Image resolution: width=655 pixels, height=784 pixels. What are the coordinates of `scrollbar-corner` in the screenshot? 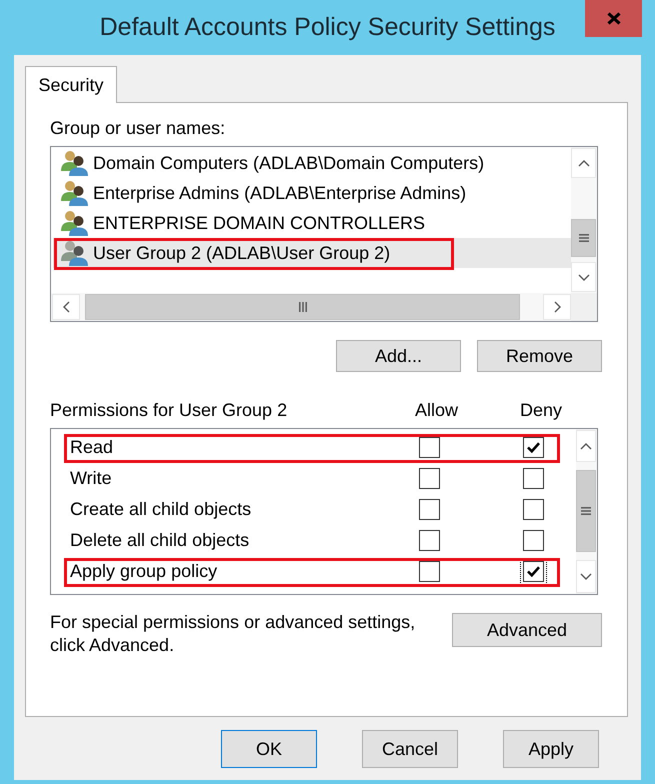 It's located at (584, 307).